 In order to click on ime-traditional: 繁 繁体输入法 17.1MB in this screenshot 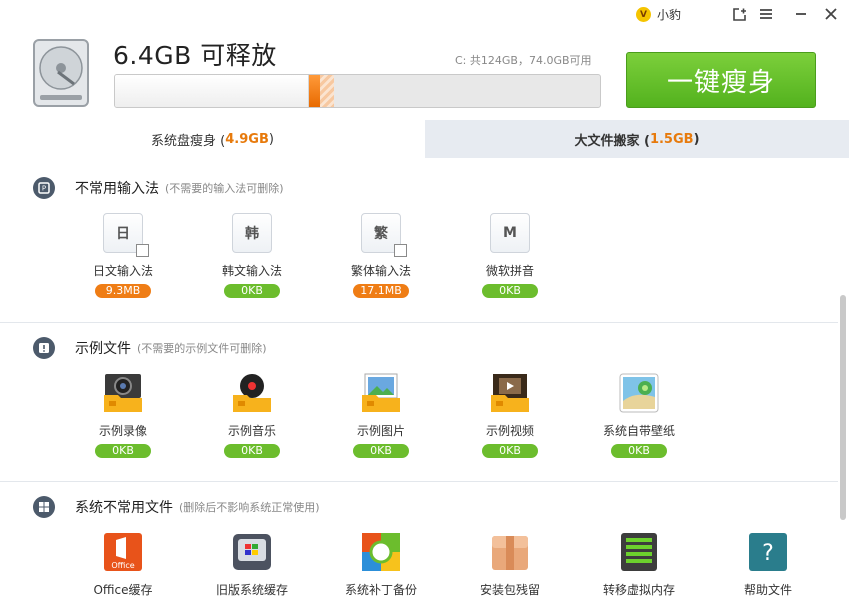, I will do `click(381, 255)`.